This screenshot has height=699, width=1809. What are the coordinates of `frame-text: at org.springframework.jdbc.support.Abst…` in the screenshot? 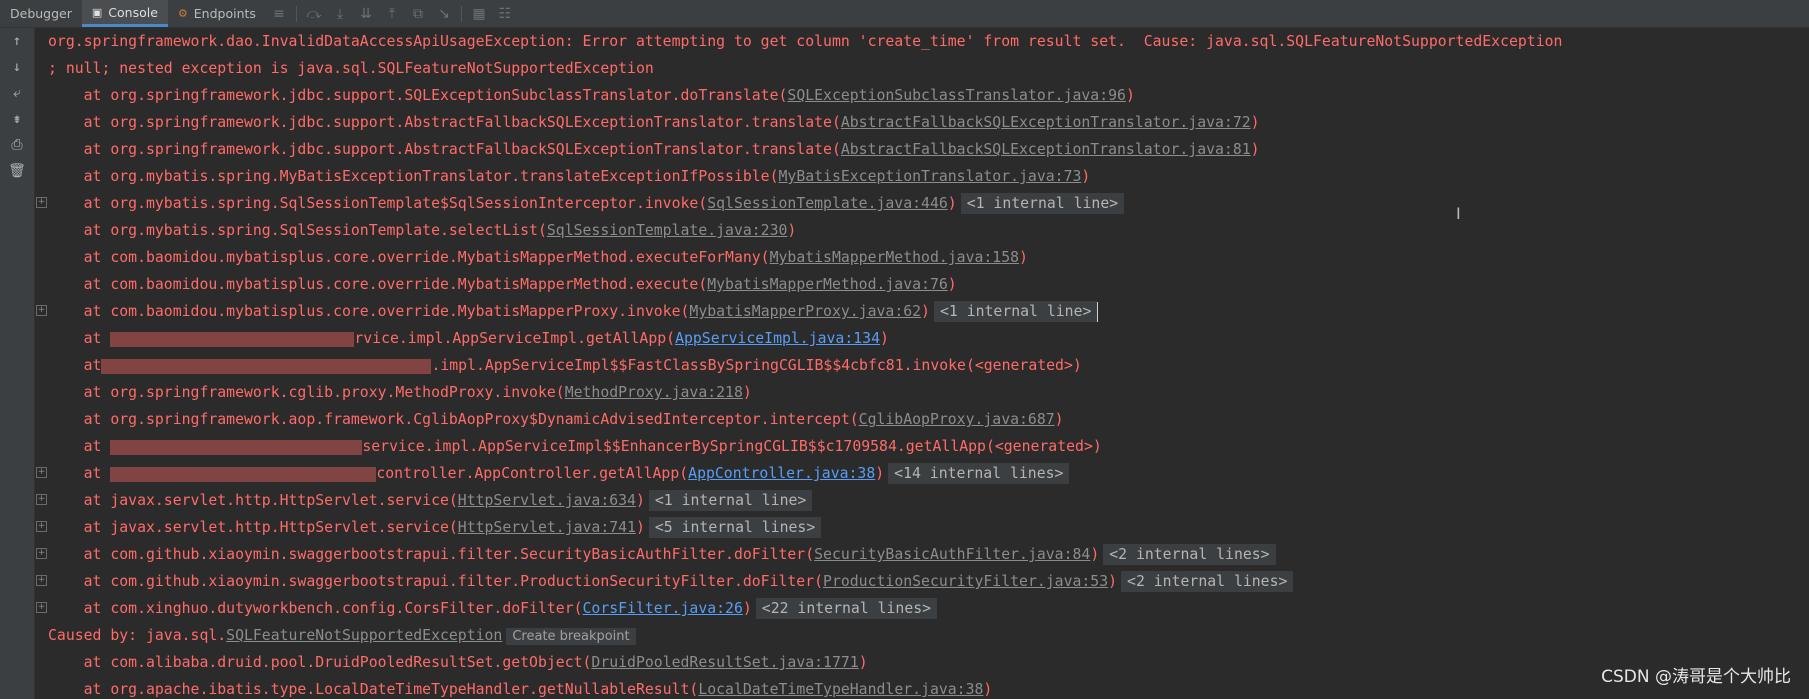 It's located at (444, 122).